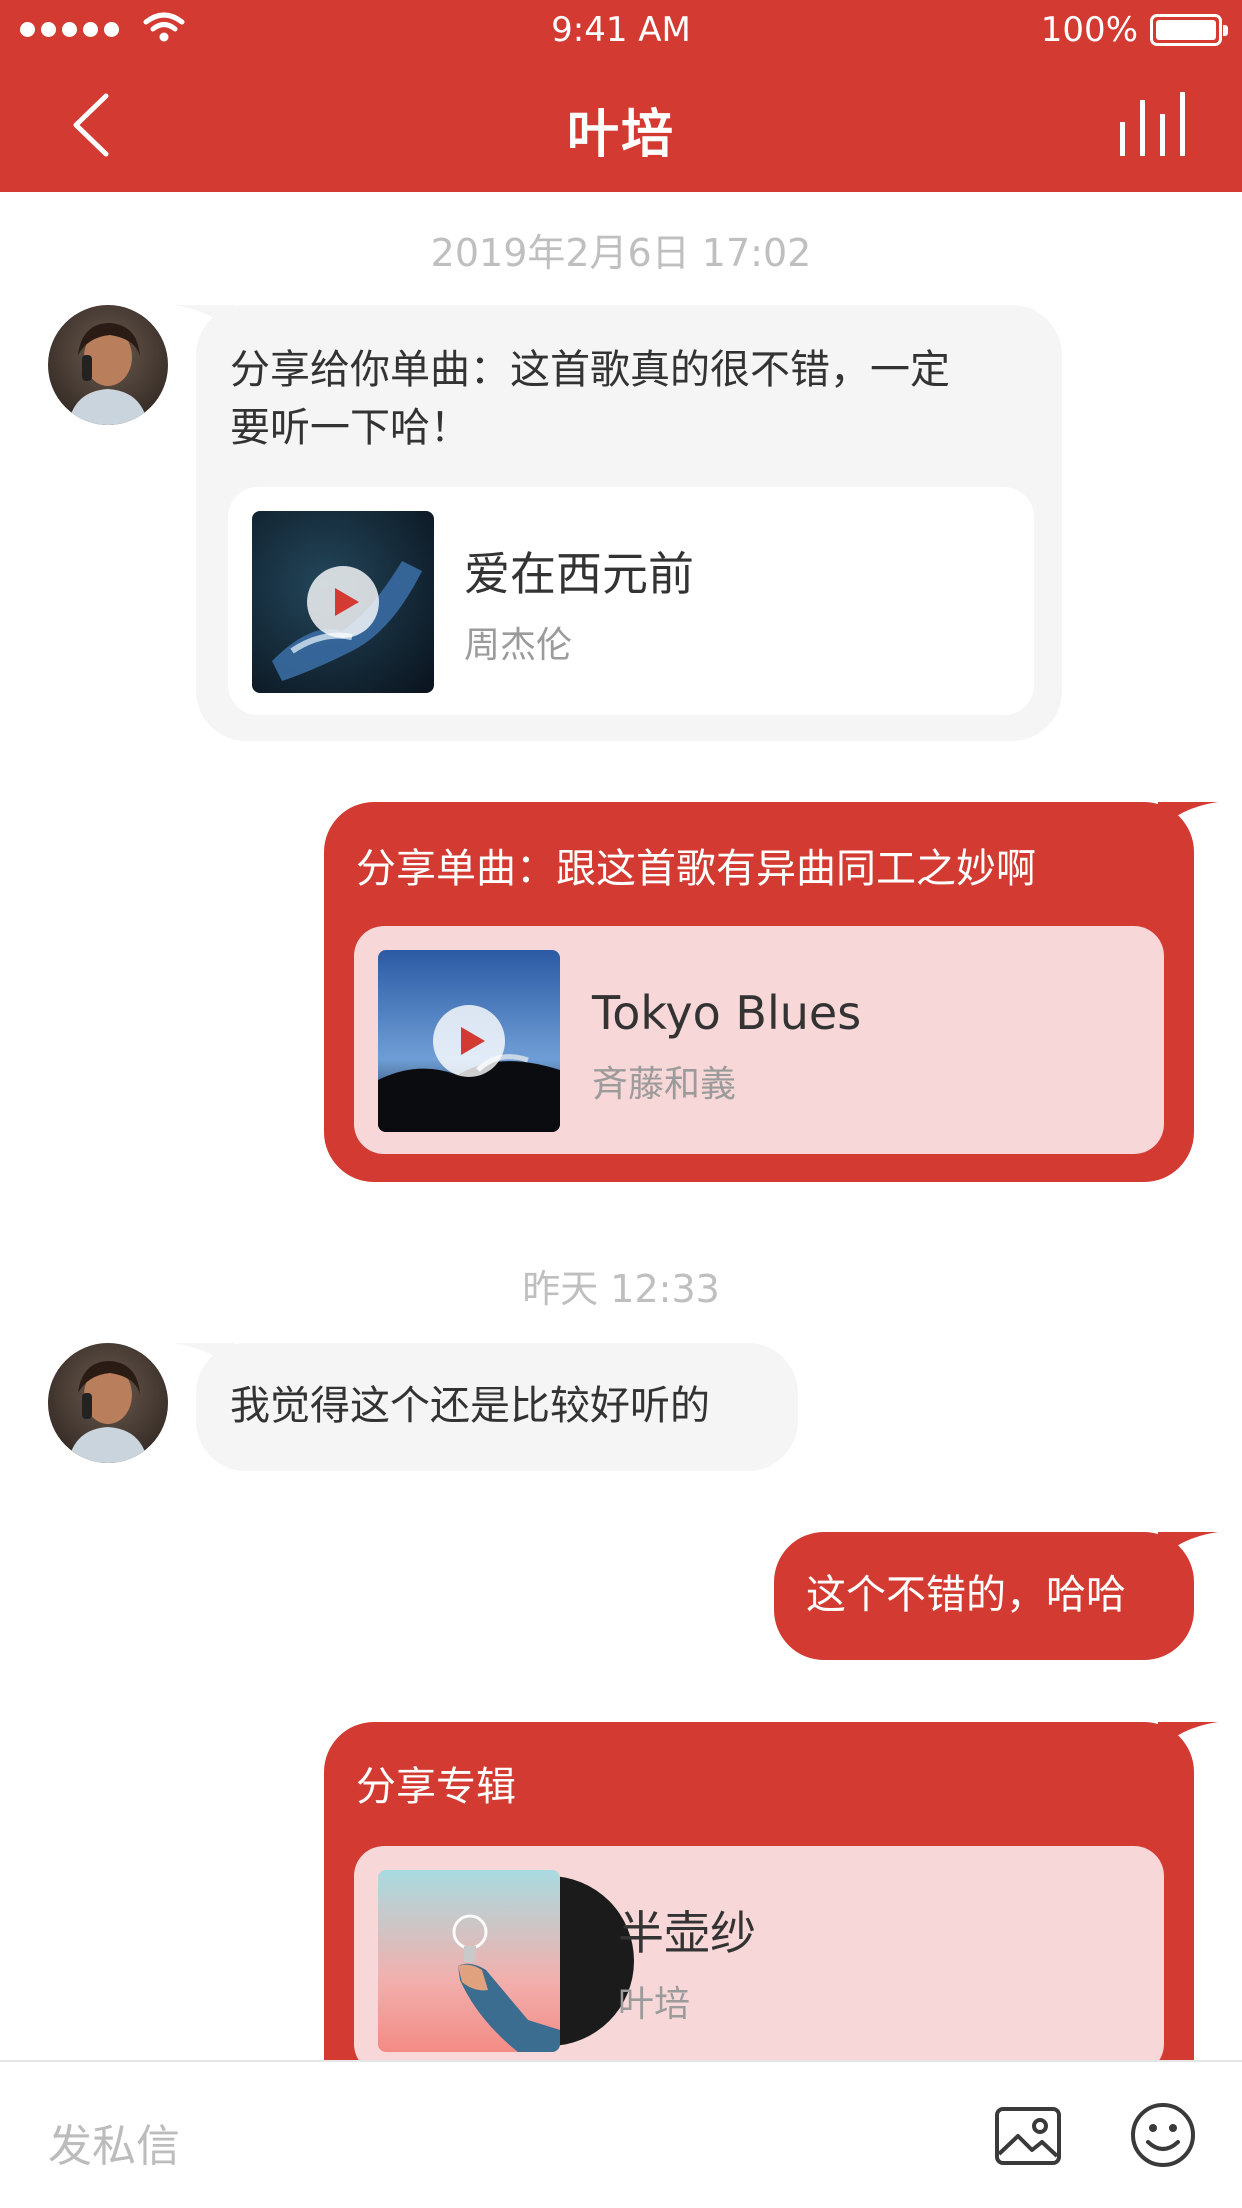  What do you see at coordinates (518, 645) in the screenshot?
I see `song-artist: 周杰伦` at bounding box center [518, 645].